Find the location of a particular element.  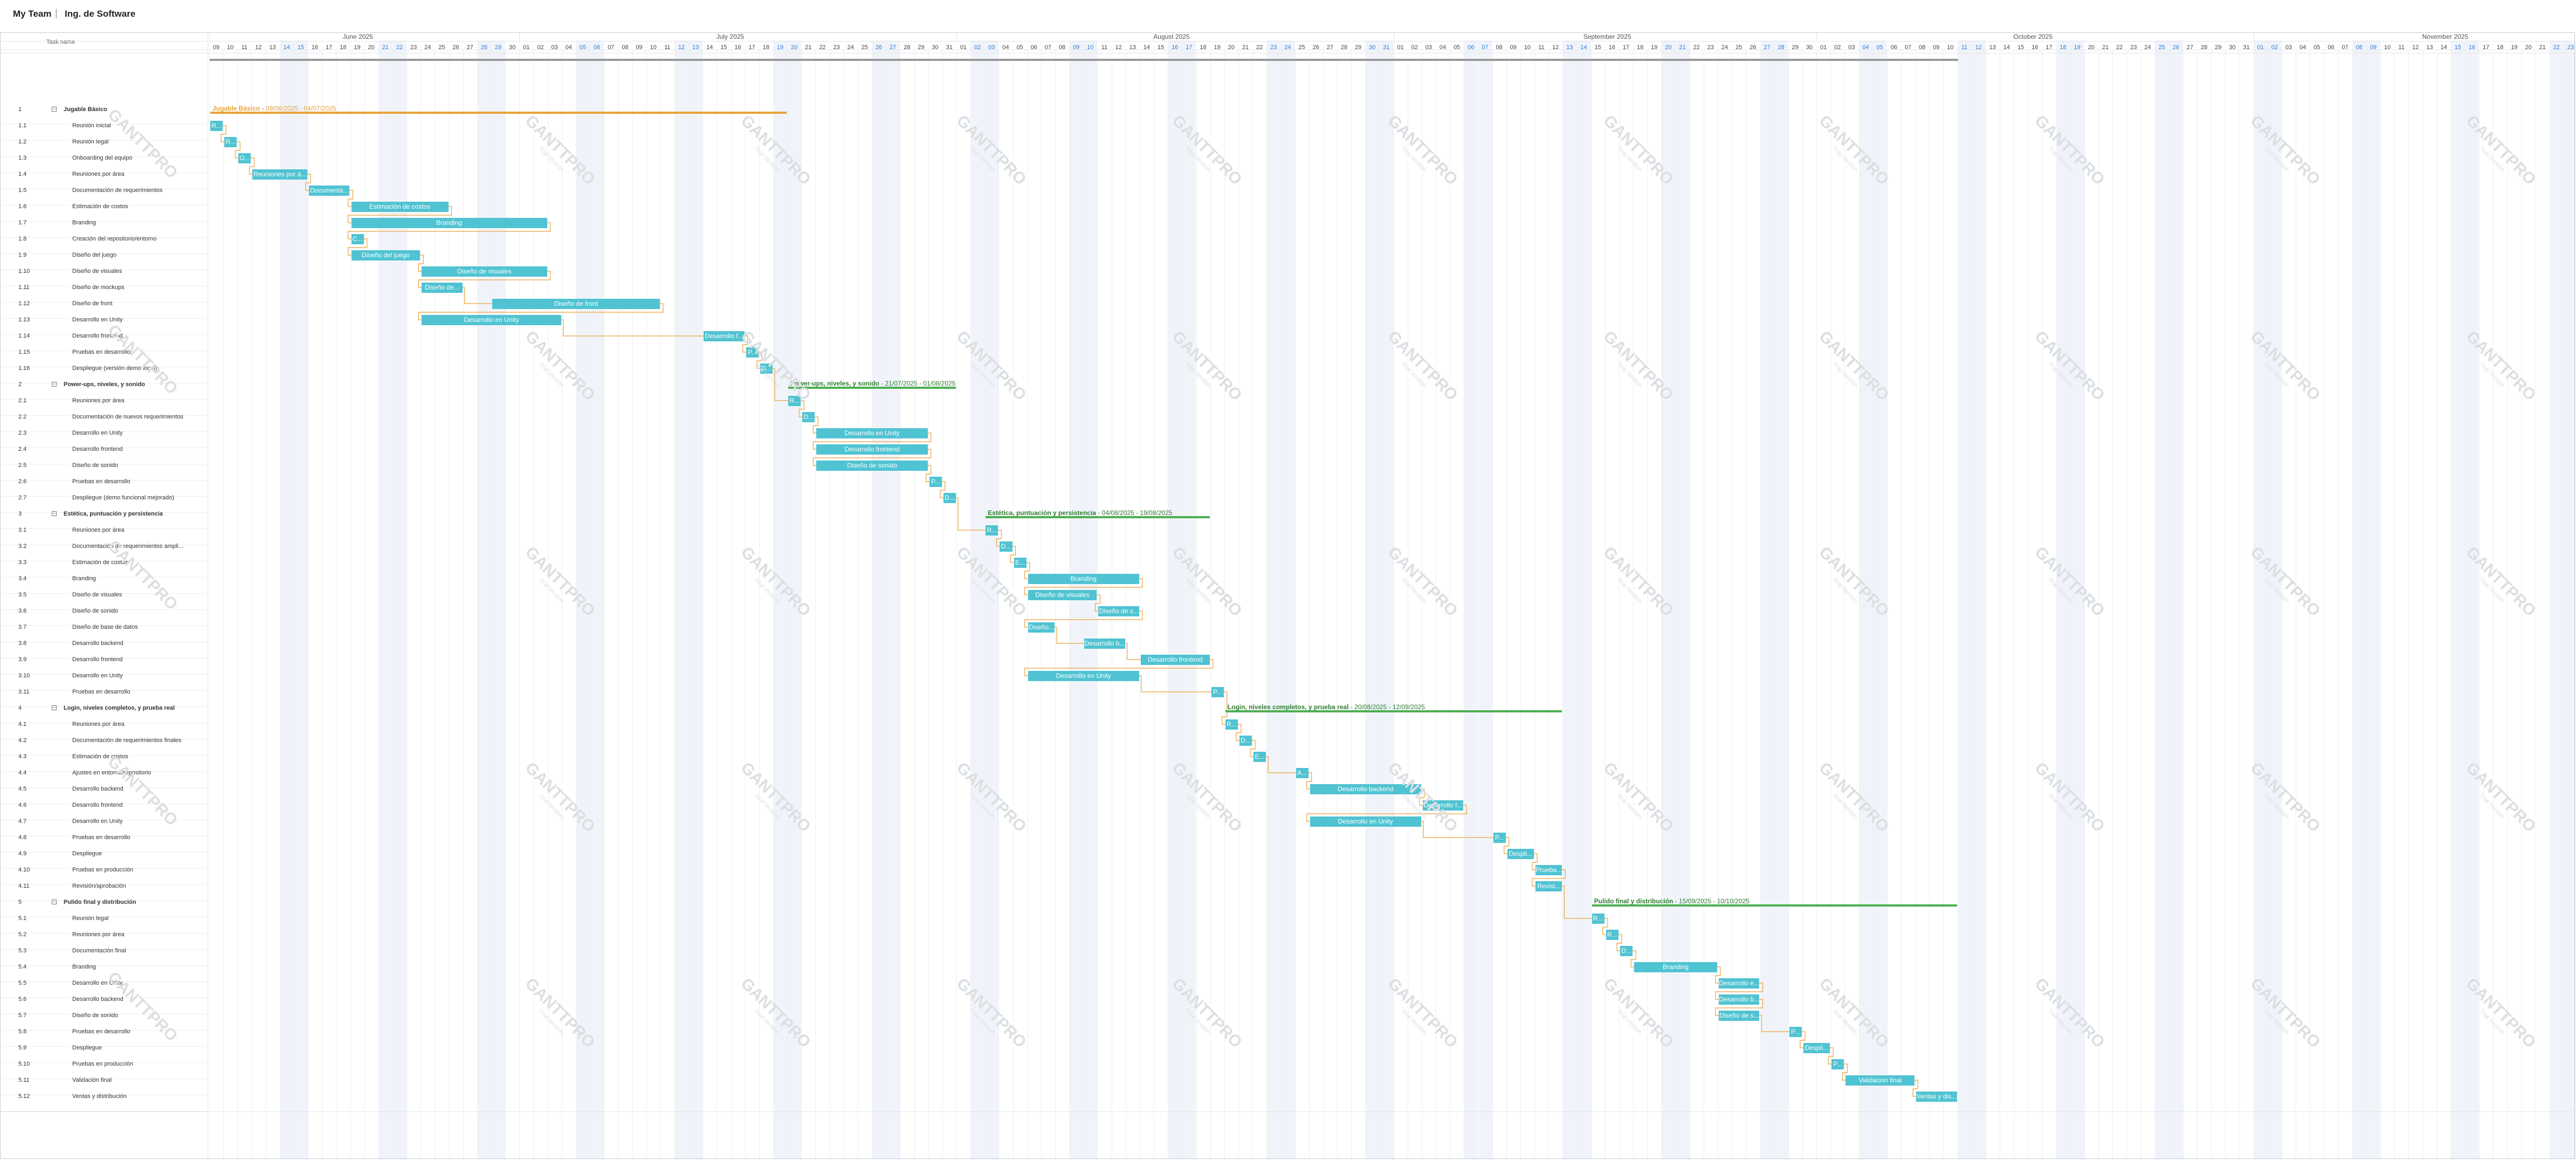

app-header: My Team | Ing. de Software is located at coordinates (1288, 16).